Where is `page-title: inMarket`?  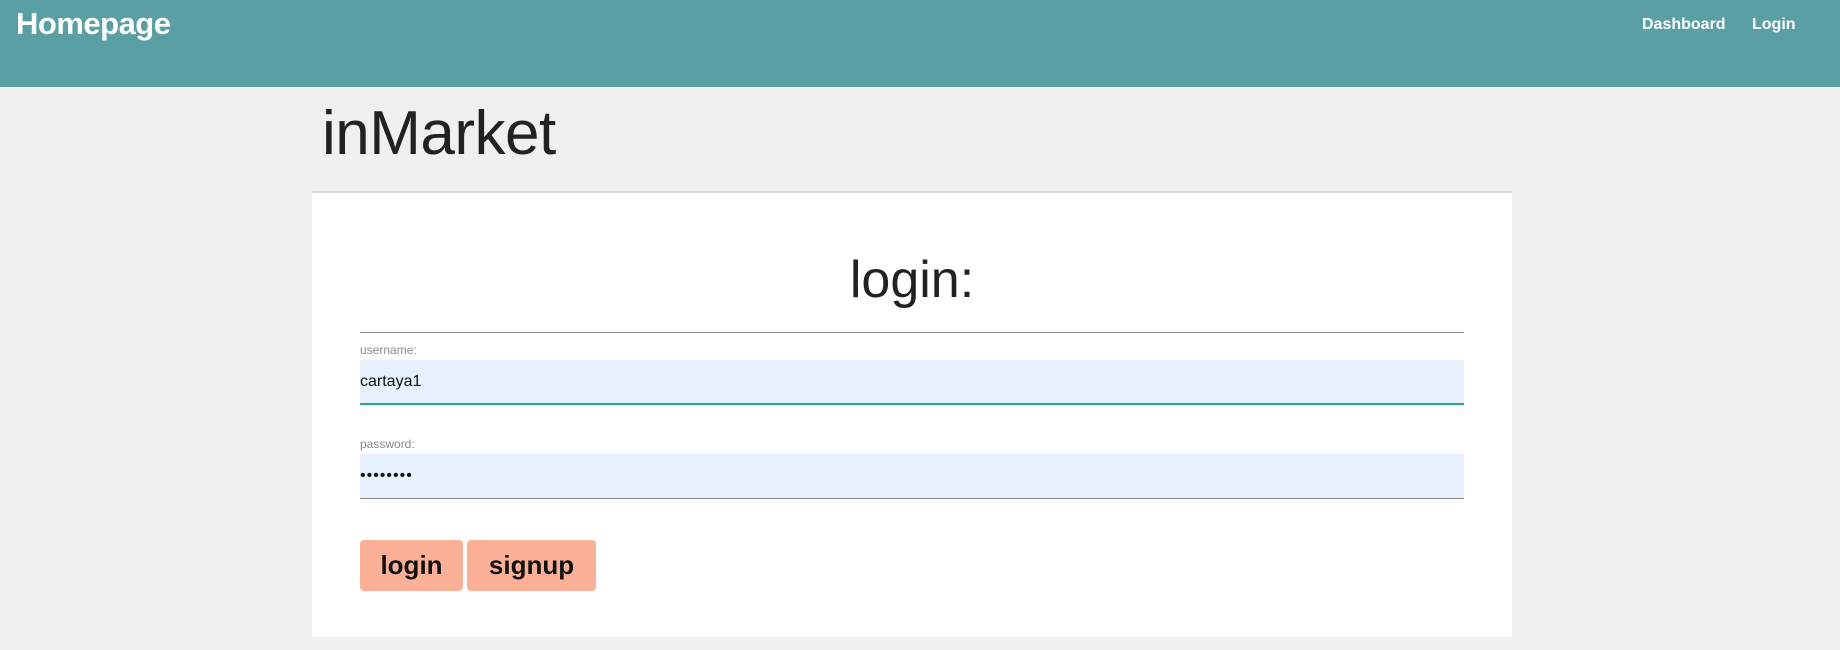 page-title: inMarket is located at coordinates (439, 133).